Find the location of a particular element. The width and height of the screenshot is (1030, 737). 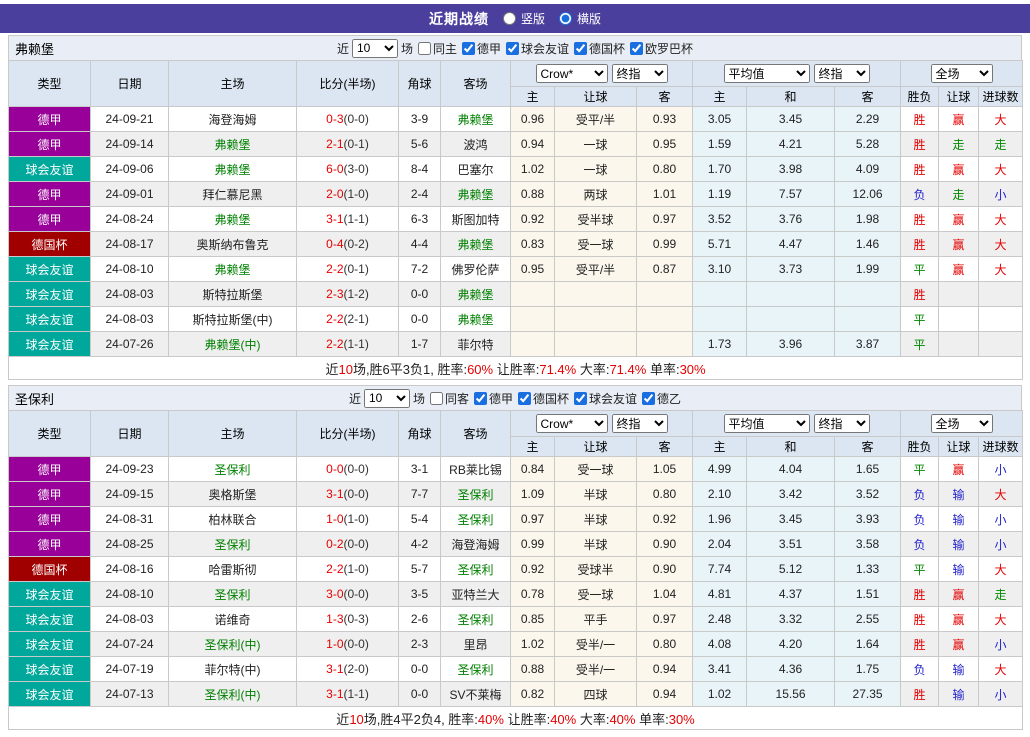

result-outcome-cell: 平 is located at coordinates (920, 344).